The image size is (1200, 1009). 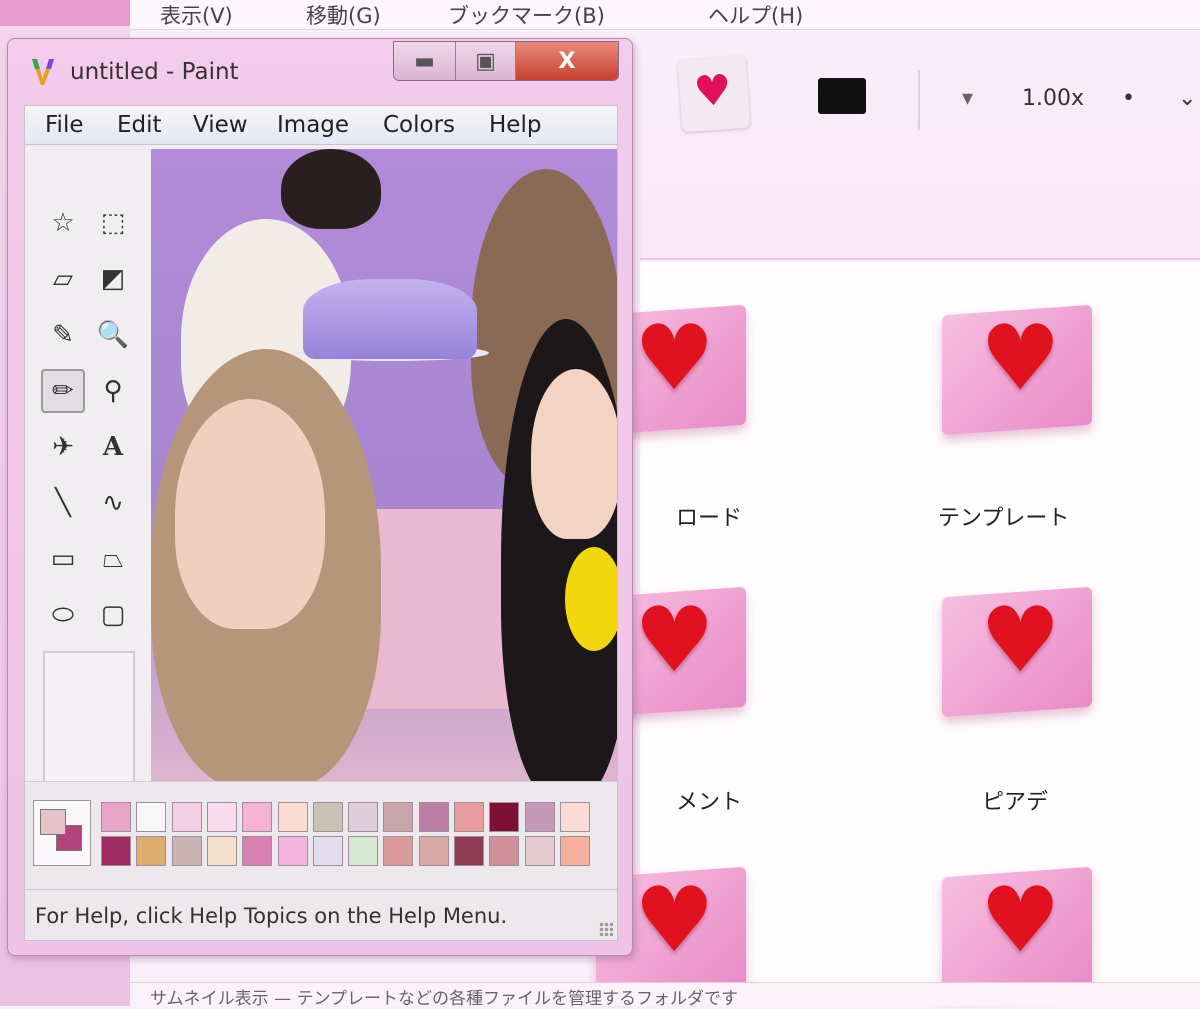 What do you see at coordinates (526, 15) in the screenshot?
I see `bg-menu-bookmarks: ブックマーク(B)` at bounding box center [526, 15].